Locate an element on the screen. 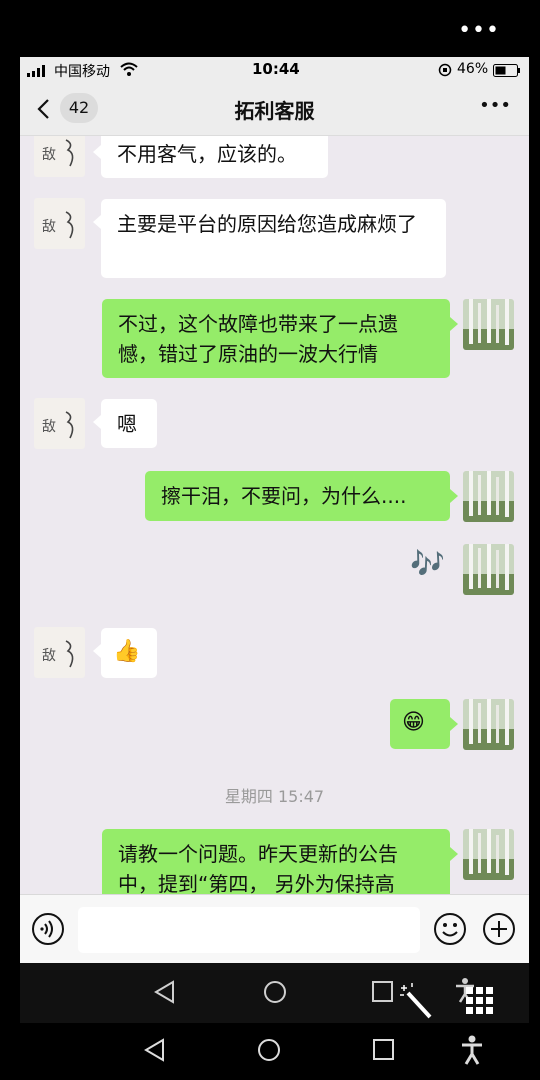  input-bar is located at coordinates (274, 928).